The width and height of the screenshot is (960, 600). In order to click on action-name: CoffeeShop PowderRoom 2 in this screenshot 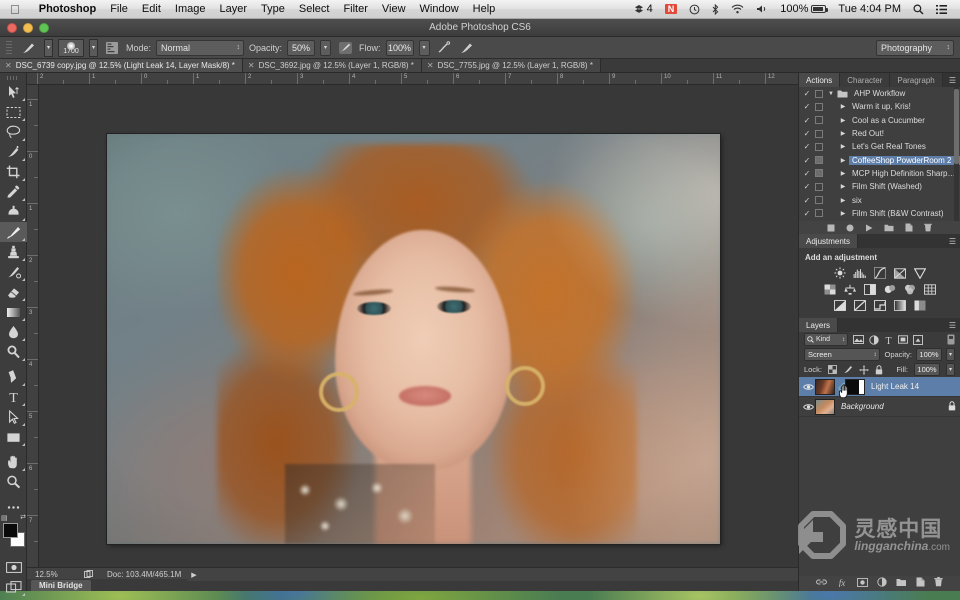, I will do `click(904, 160)`.